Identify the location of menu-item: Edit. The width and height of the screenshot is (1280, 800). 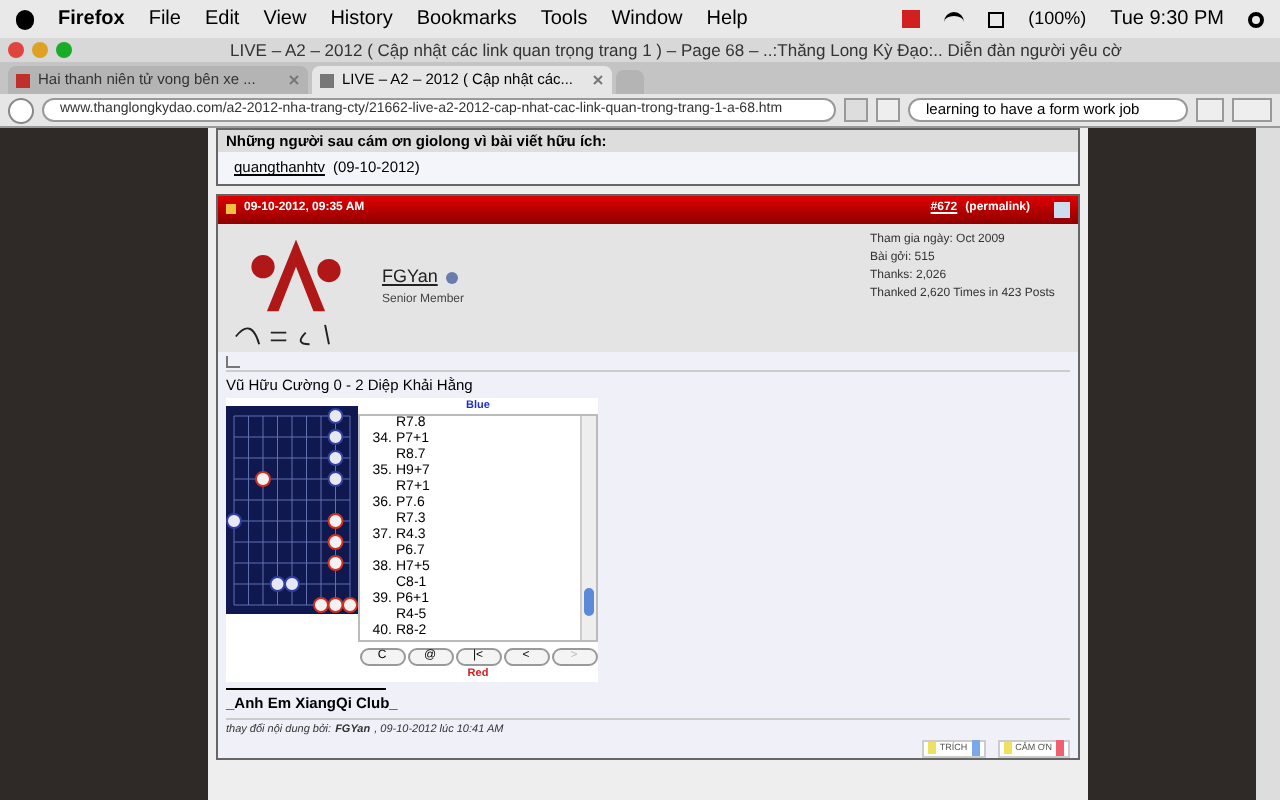
(222, 19).